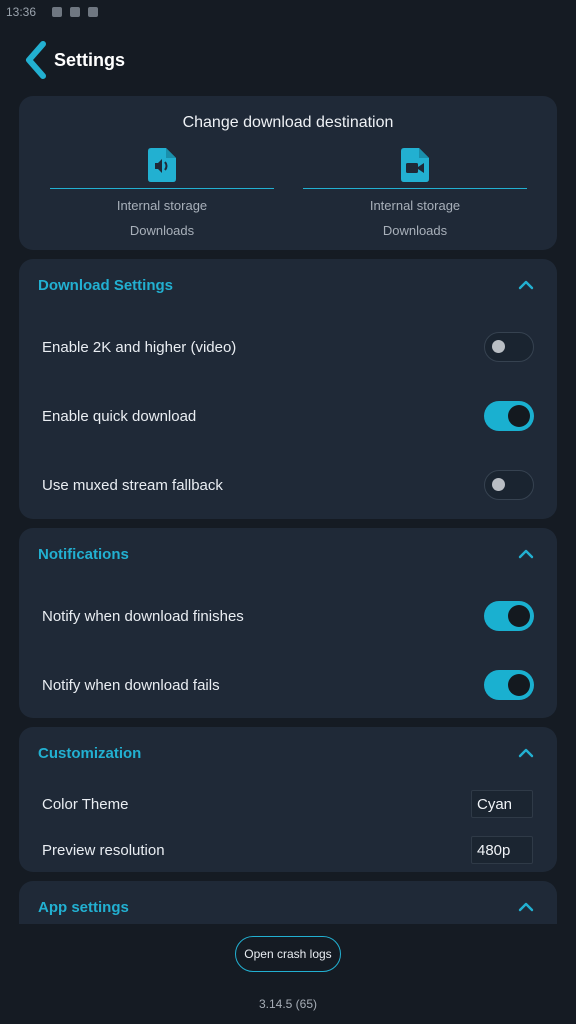 Image resolution: width=576 pixels, height=1024 pixels. Describe the element at coordinates (288, 850) in the screenshot. I see `setting-row-preview-resolution: Preview resolution 480p` at that location.